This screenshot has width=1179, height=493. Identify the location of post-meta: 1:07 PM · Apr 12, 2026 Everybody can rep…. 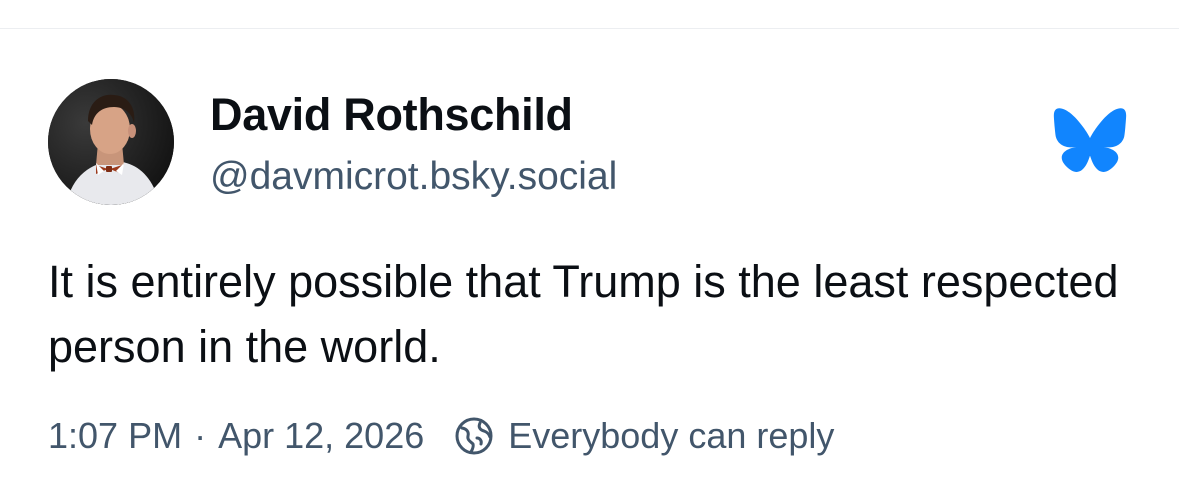
(441, 436).